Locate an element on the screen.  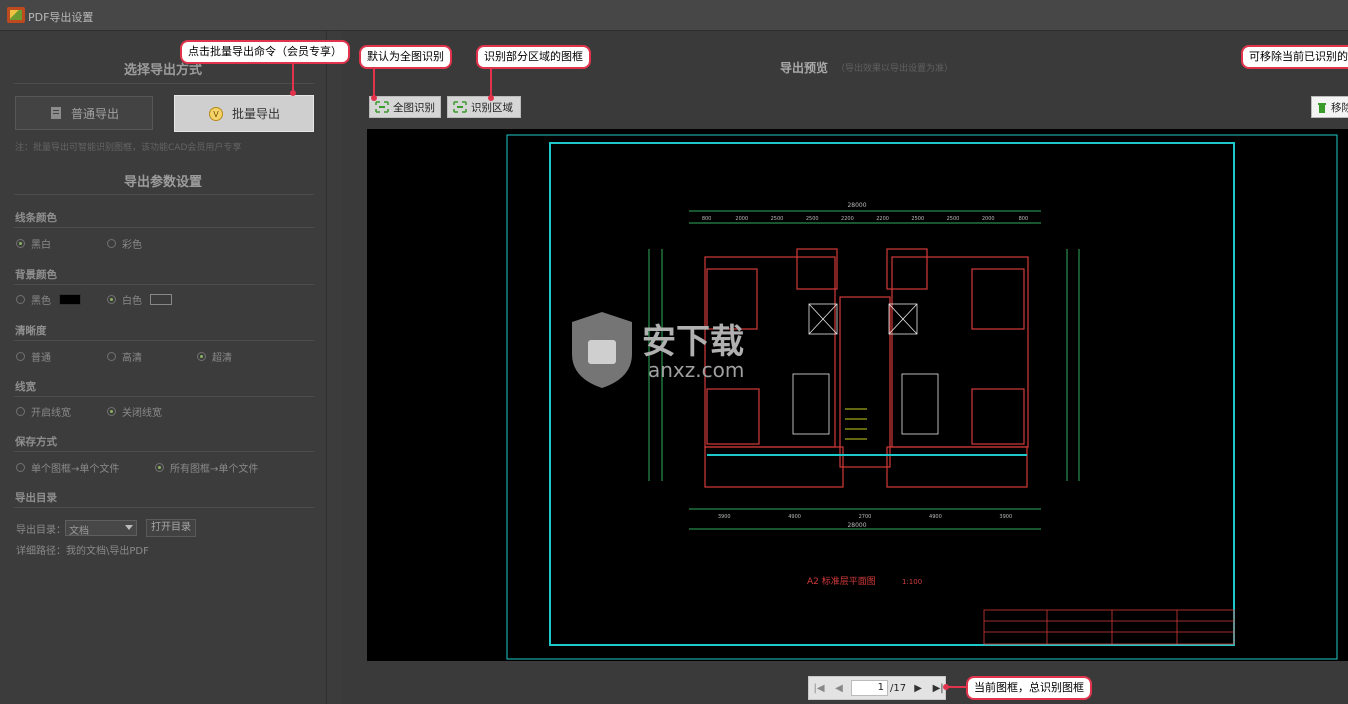
option-label: 超清 is located at coordinates (222, 358).